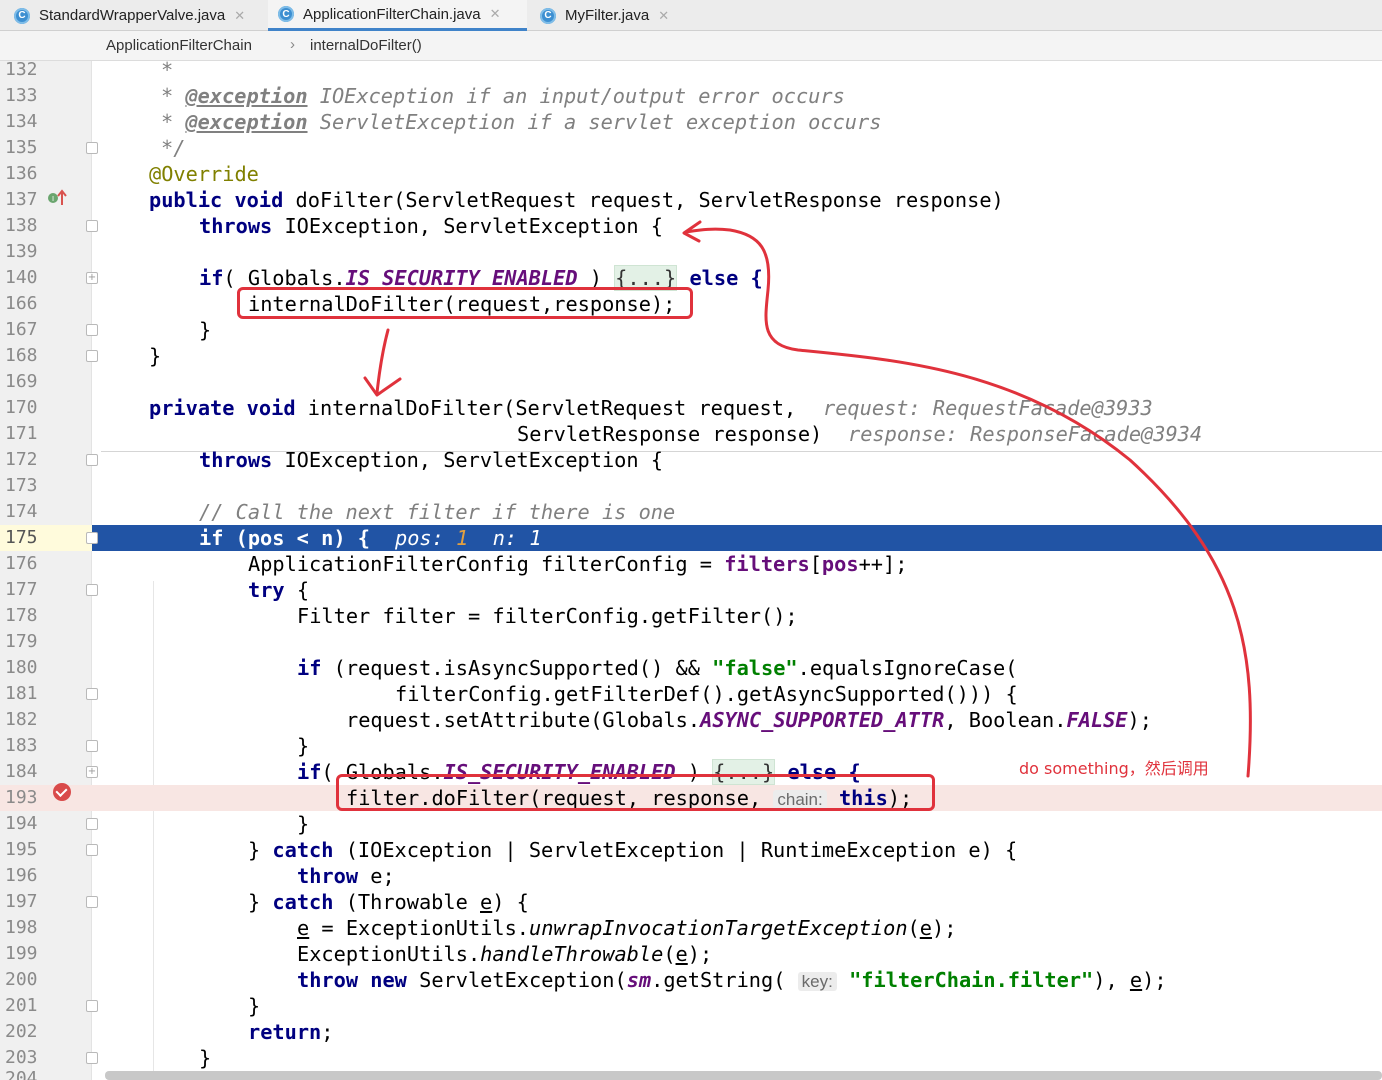 The image size is (1382, 1080). I want to click on breakpoint-icon, so click(62, 792).